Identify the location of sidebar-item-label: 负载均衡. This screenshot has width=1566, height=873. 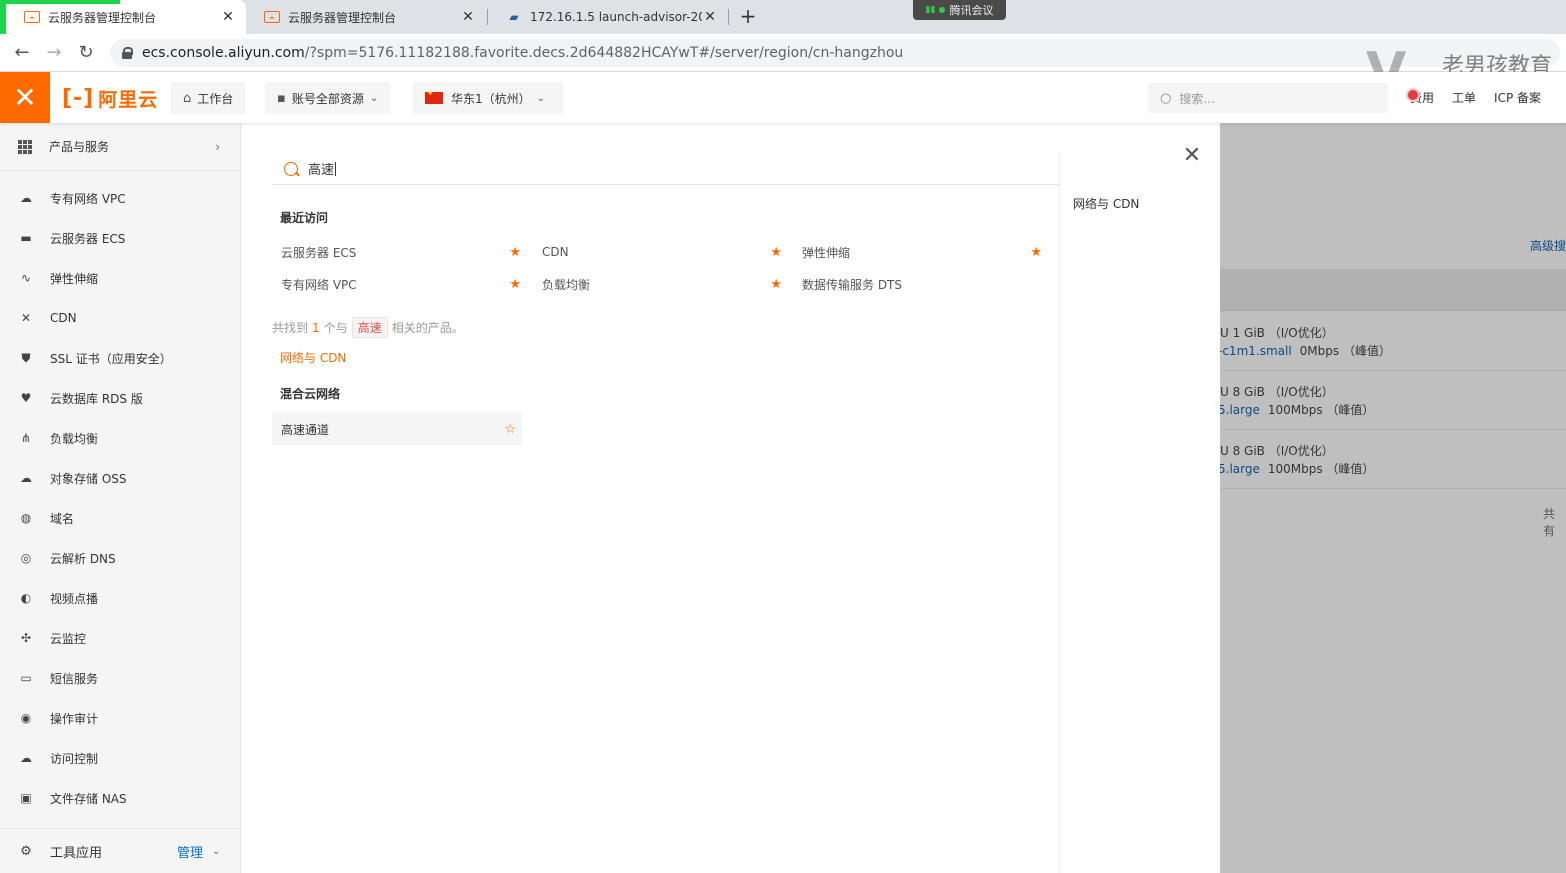
(74, 438).